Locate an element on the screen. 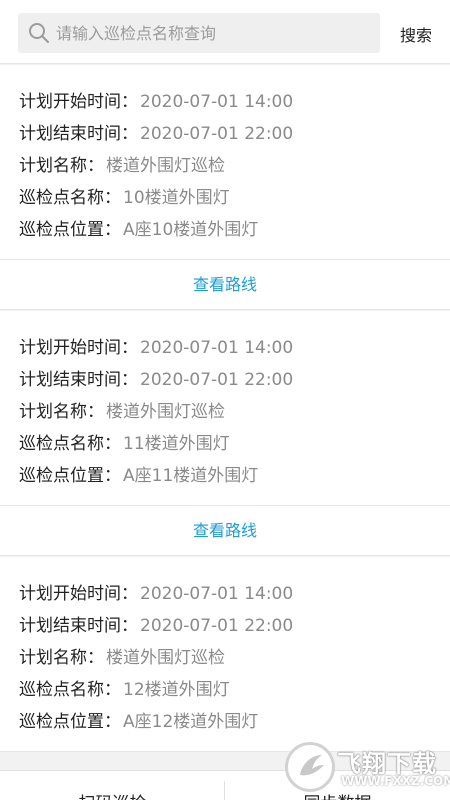 Image resolution: width=450 pixels, height=800 pixels. search-icon is located at coordinates (39, 33).